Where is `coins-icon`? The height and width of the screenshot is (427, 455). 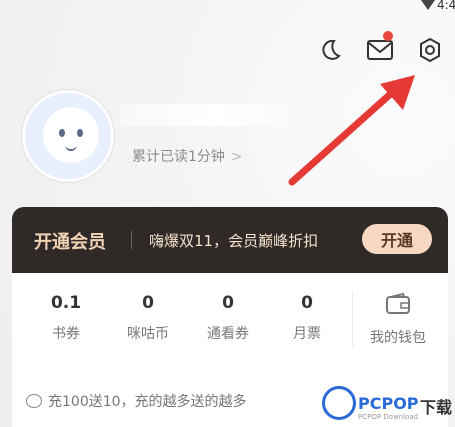
coins-icon is located at coordinates (34, 401).